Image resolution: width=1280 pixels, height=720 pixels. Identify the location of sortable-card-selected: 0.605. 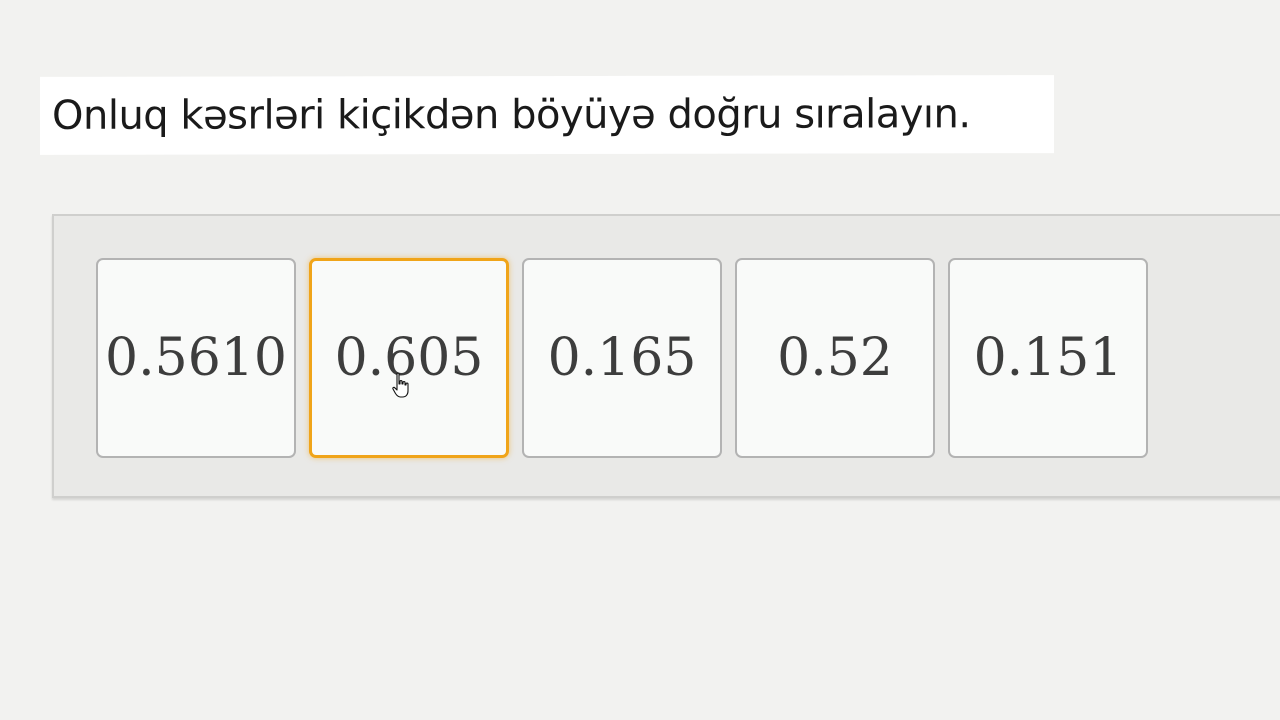
(409, 358).